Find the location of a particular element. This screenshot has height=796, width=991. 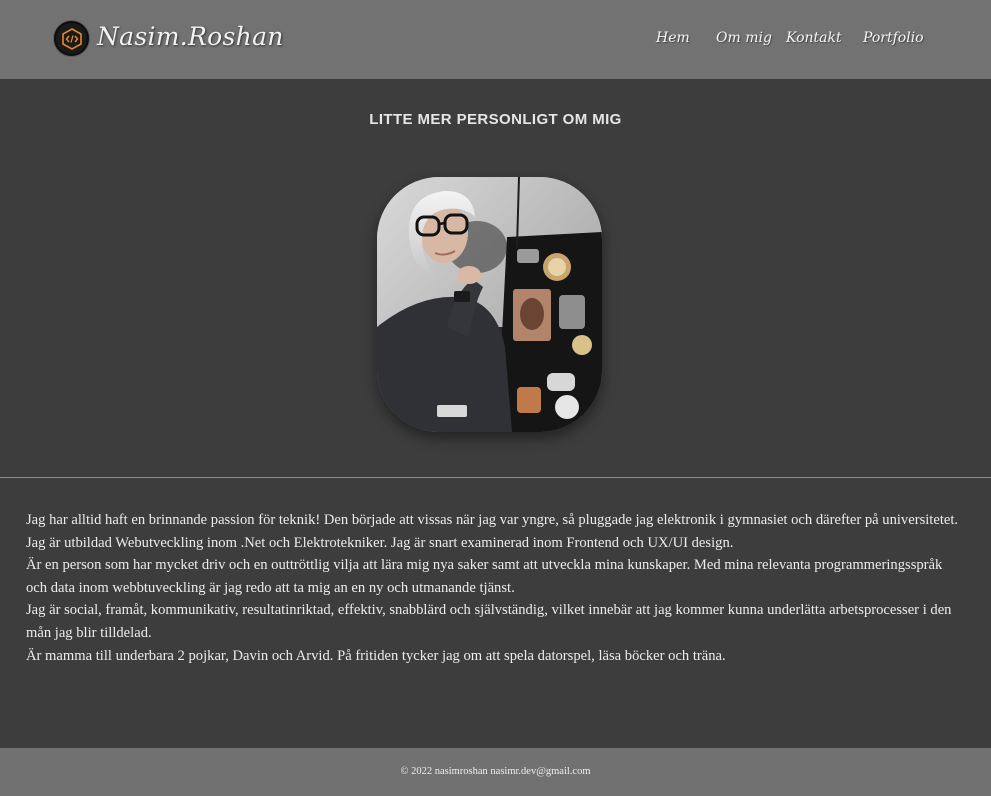

main-nav: Hem Om mig Kontakt Portfolio is located at coordinates (495, 41).